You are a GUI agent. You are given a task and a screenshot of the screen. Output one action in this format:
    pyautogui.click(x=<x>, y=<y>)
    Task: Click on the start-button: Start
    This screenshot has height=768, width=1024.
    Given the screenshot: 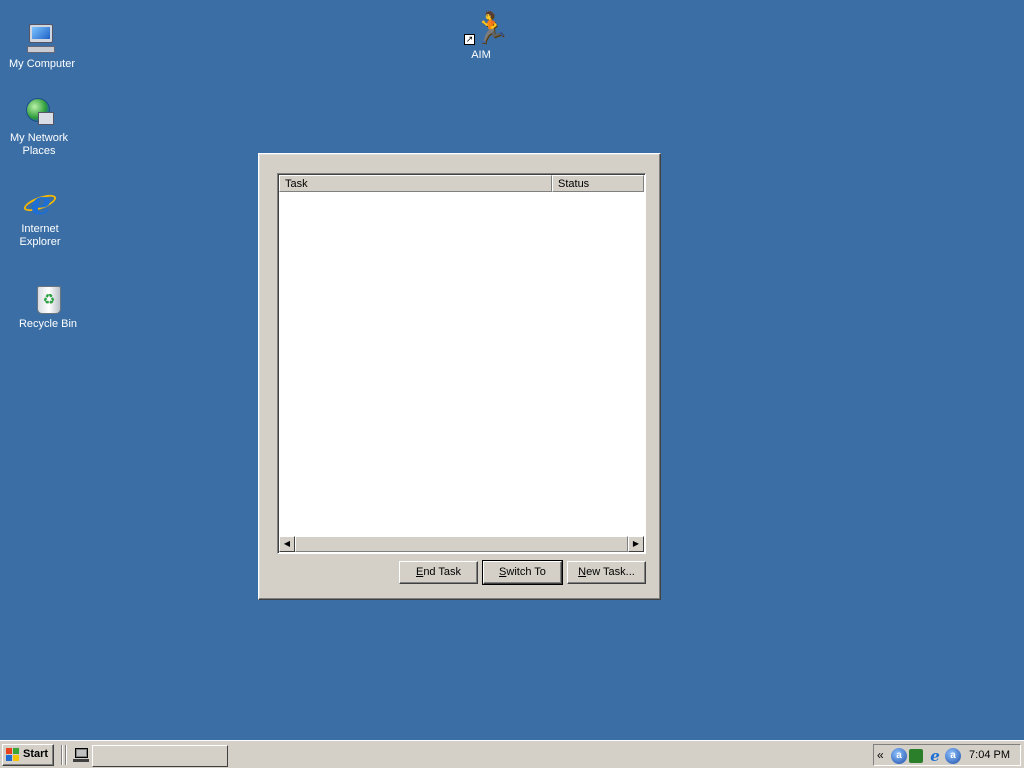 What is the action you would take?
    pyautogui.click(x=28, y=755)
    